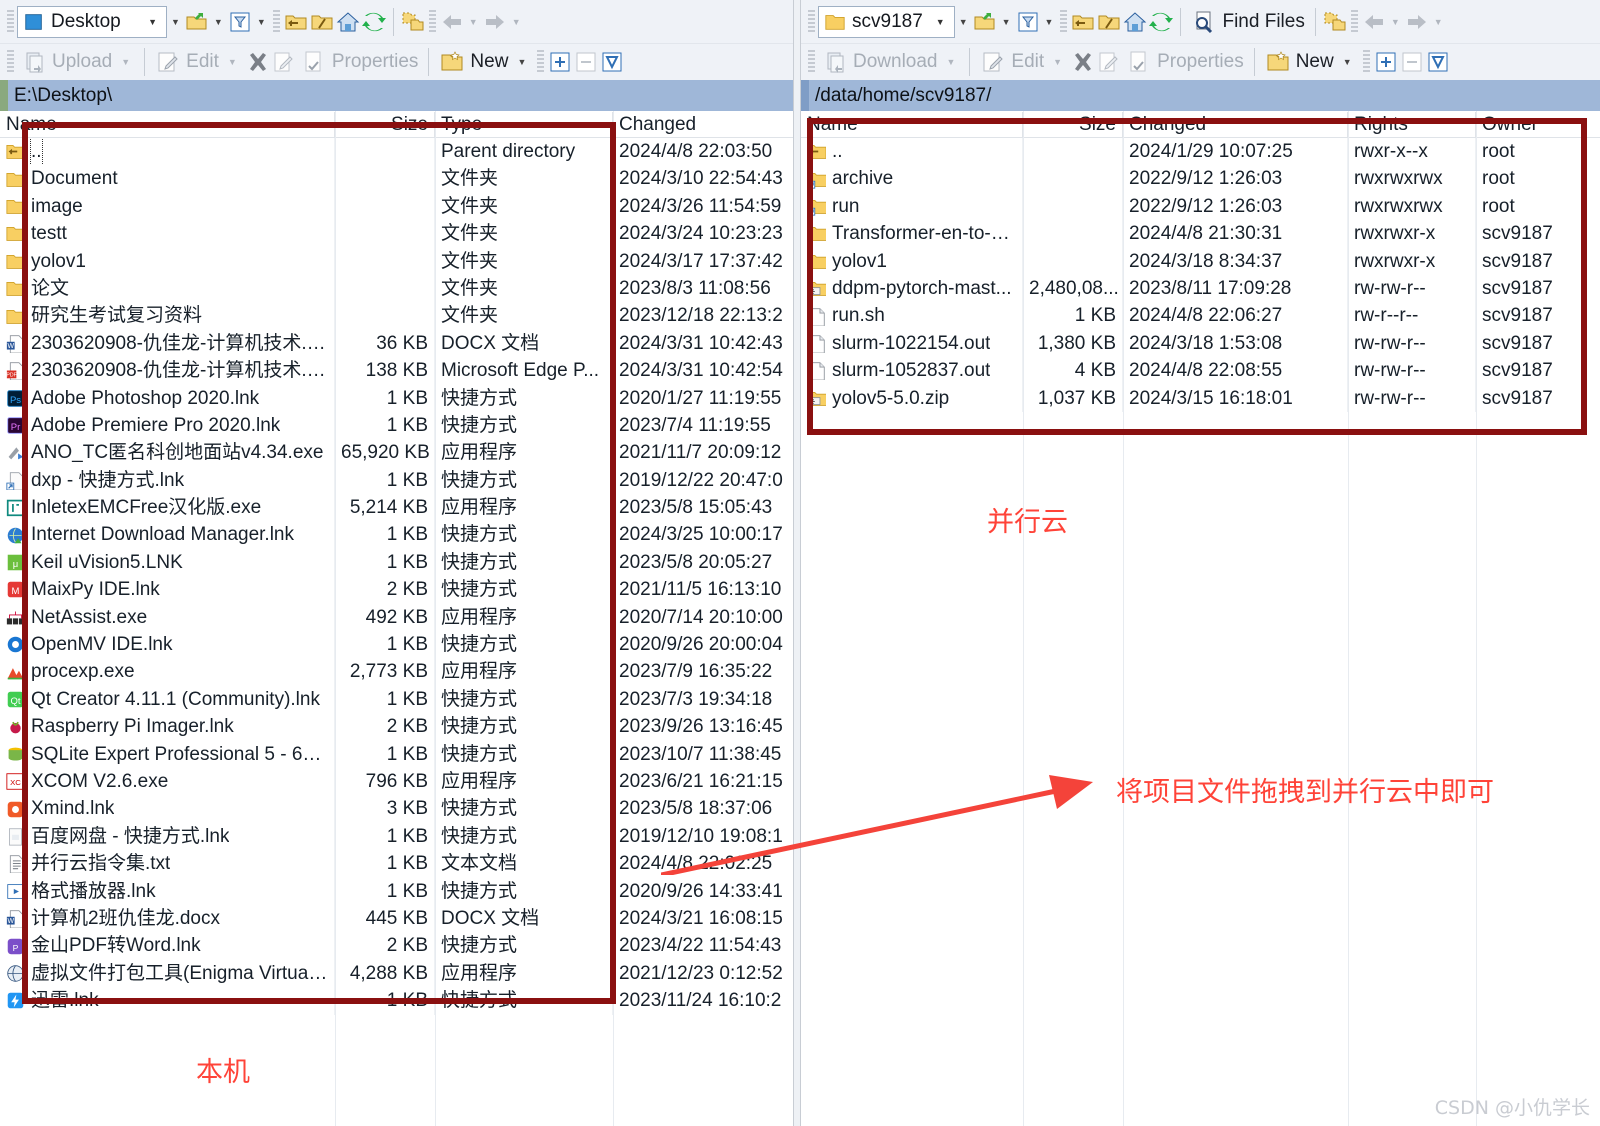  I want to click on file-name-cell: slurm-1052837.out, so click(912, 371).